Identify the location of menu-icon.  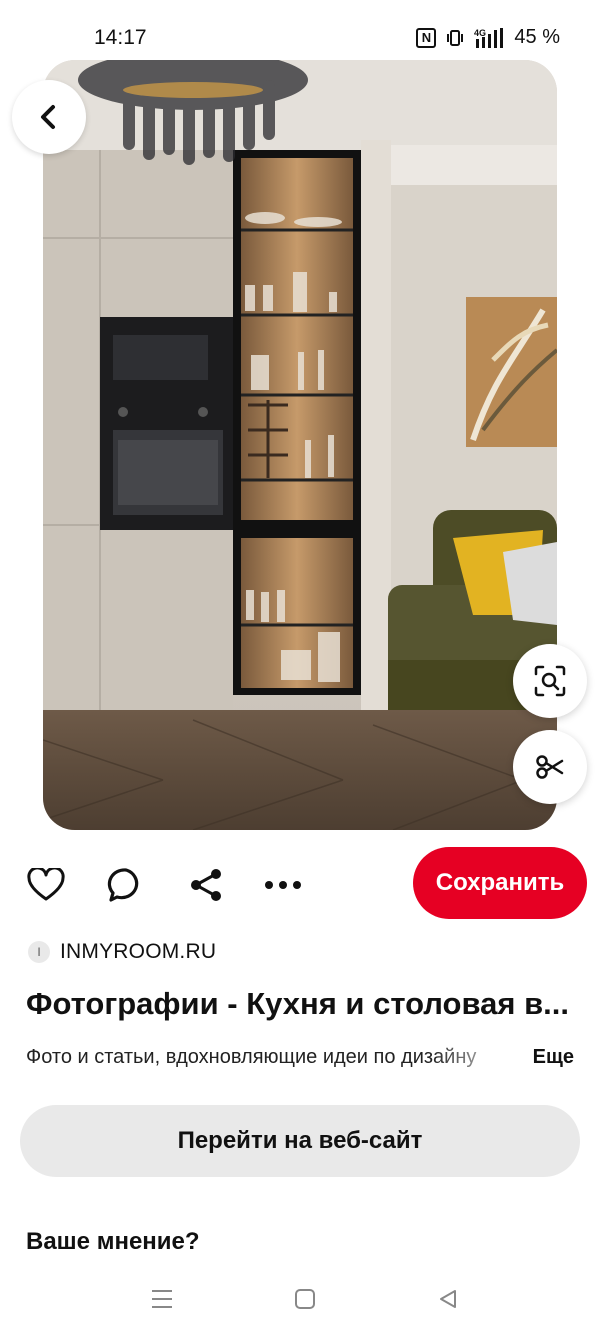
(162, 1299).